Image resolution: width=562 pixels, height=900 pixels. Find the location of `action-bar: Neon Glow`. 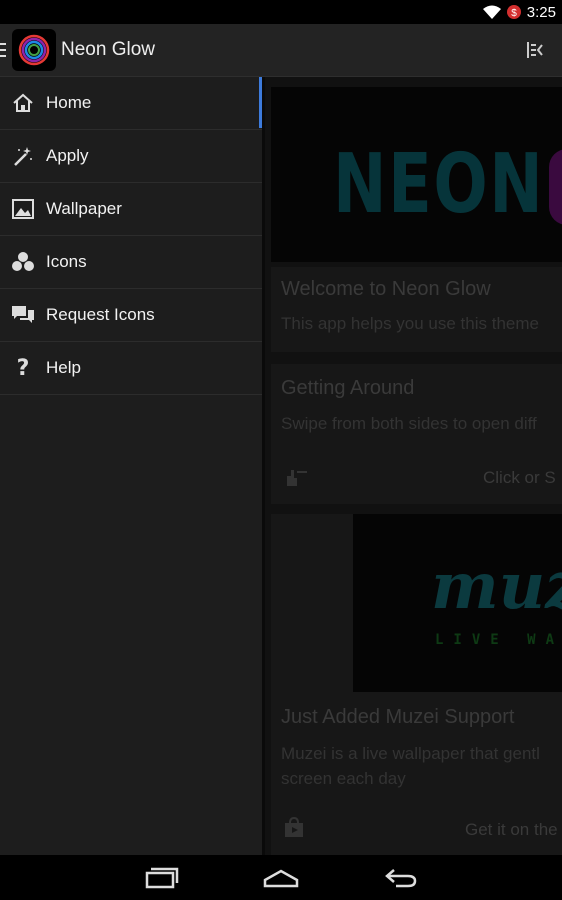

action-bar: Neon Glow is located at coordinates (281, 50).